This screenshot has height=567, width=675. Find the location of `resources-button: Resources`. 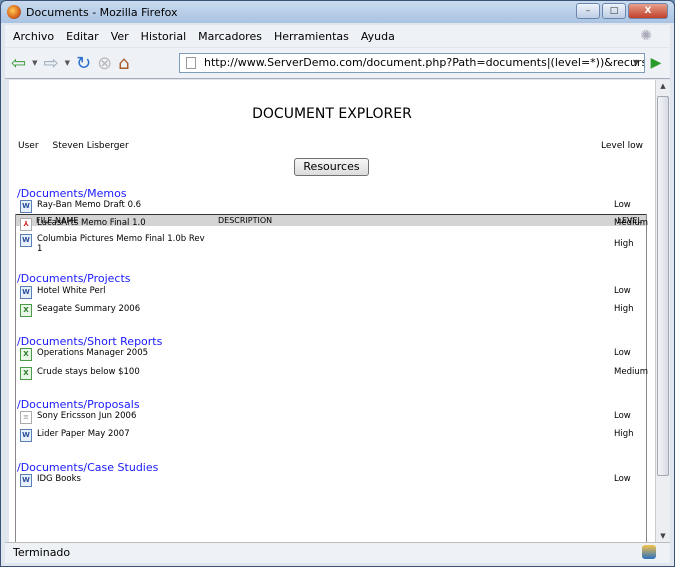

resources-button: Resources is located at coordinates (331, 167).